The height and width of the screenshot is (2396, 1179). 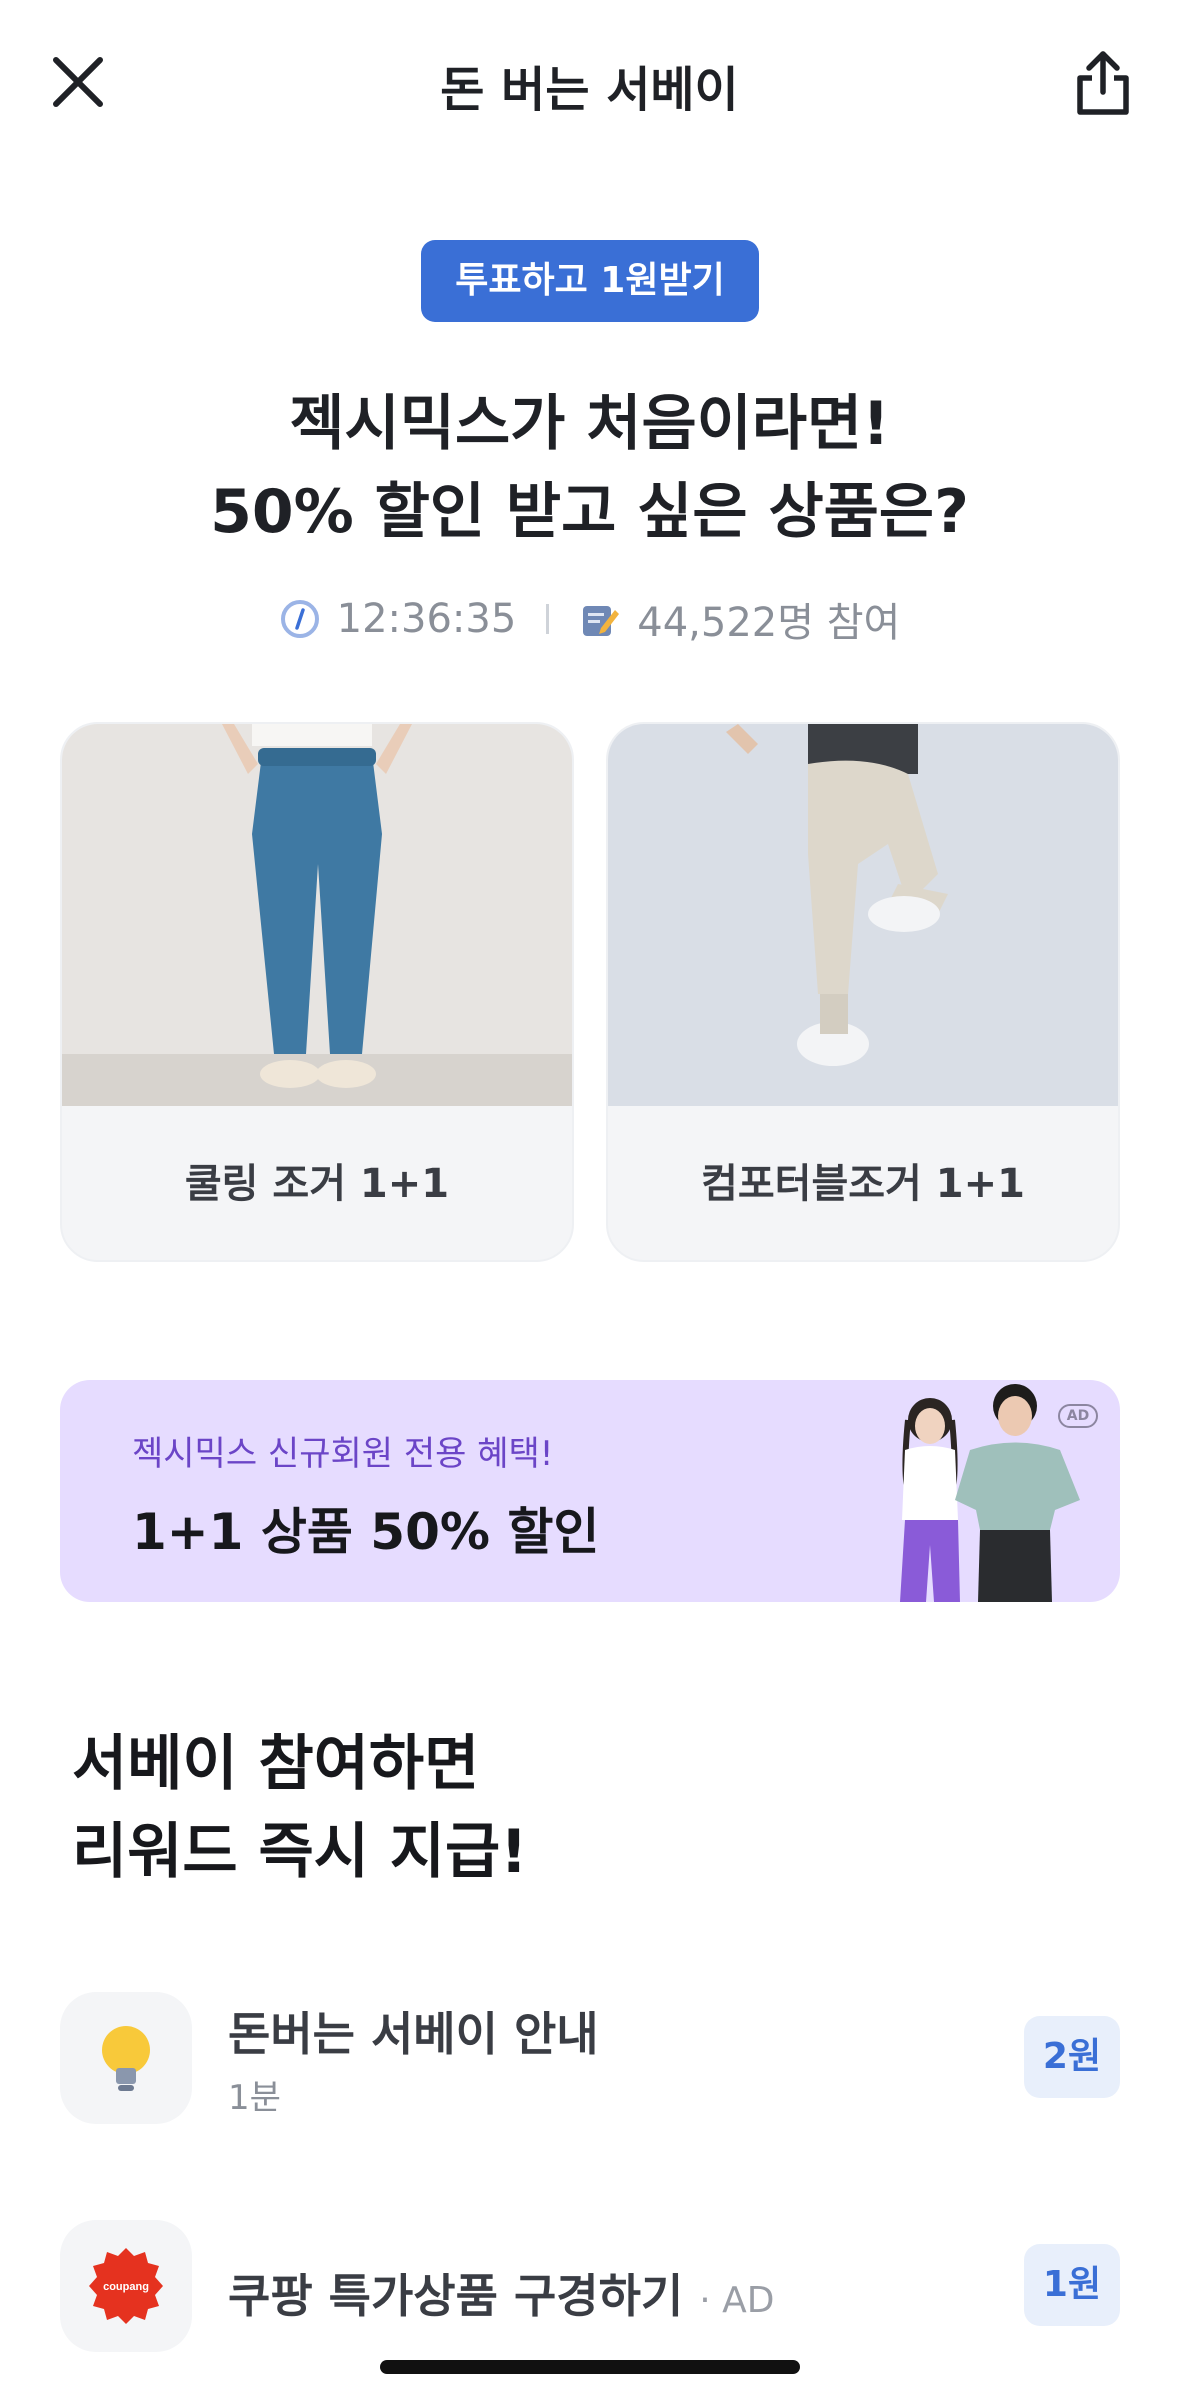 I want to click on reward-title-line2: 리워드 즉시 지급!, so click(x=300, y=1852).